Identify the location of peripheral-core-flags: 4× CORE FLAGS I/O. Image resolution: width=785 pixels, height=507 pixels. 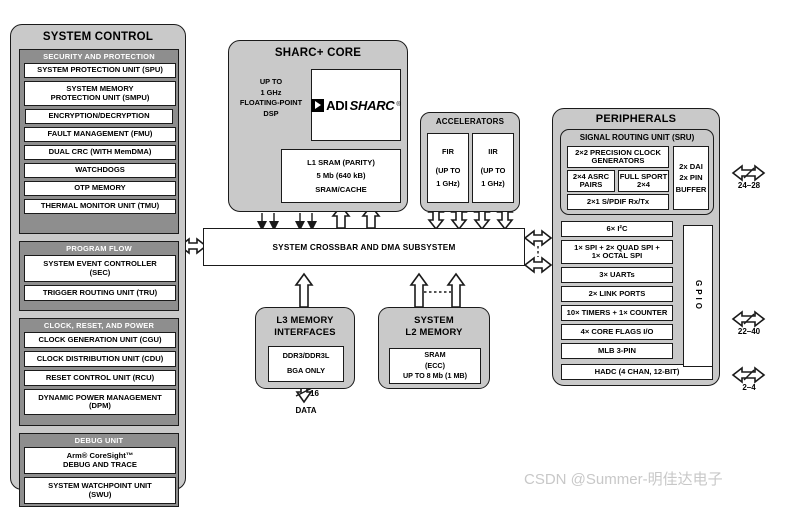
(617, 332).